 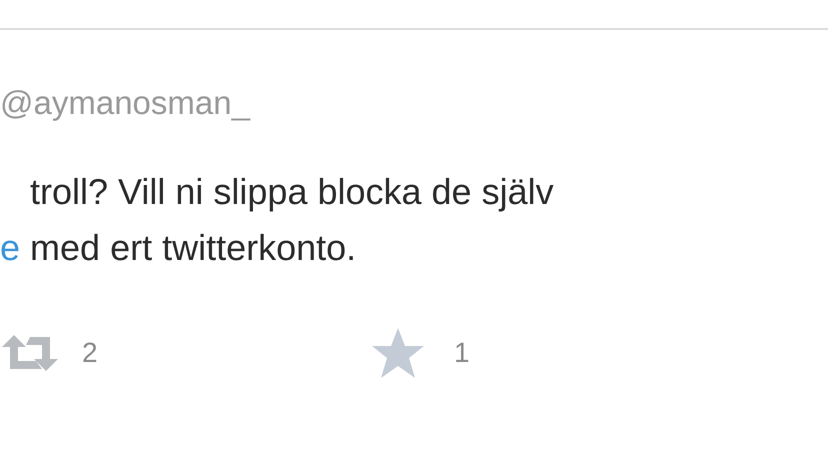 What do you see at coordinates (292, 191) in the screenshot?
I see `tweet-text: troll? Vill ni slippa blocka de själv` at bounding box center [292, 191].